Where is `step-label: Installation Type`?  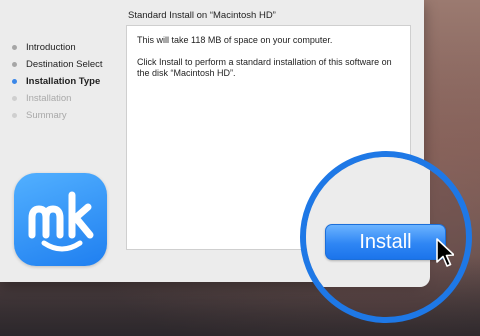
step-label: Installation Type is located at coordinates (63, 81).